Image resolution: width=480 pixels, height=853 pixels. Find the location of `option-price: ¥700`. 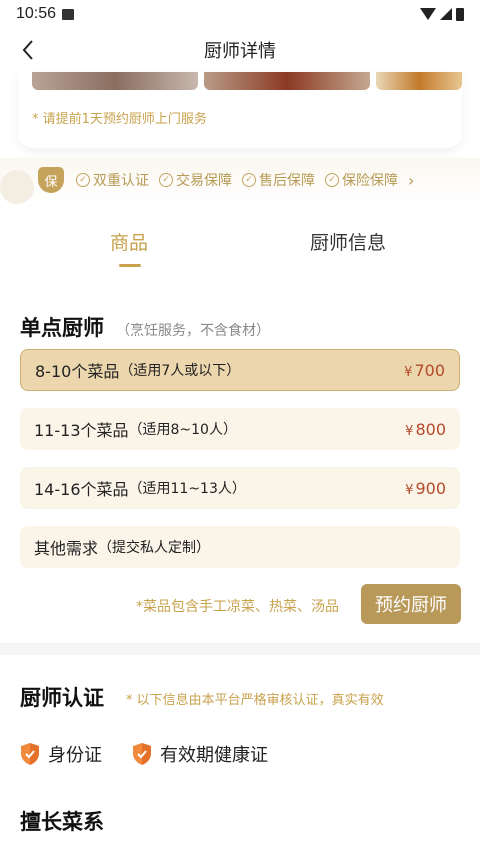

option-price: ¥700 is located at coordinates (424, 370).